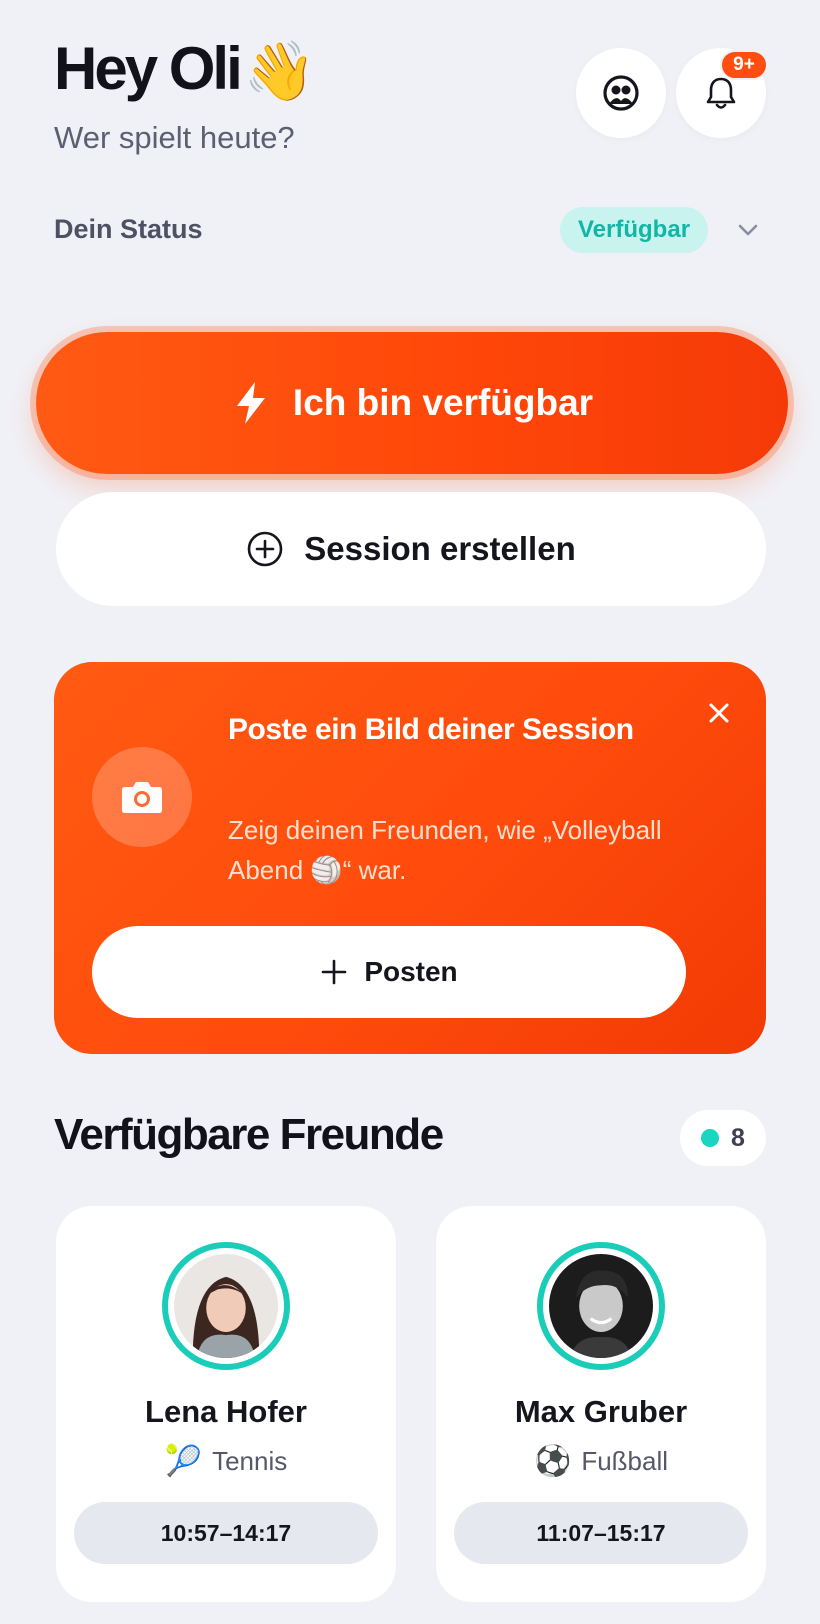 The width and height of the screenshot is (820, 1624). Describe the element at coordinates (174, 137) in the screenshot. I see `greeting-subtitle: Wer spielt heute?` at that location.